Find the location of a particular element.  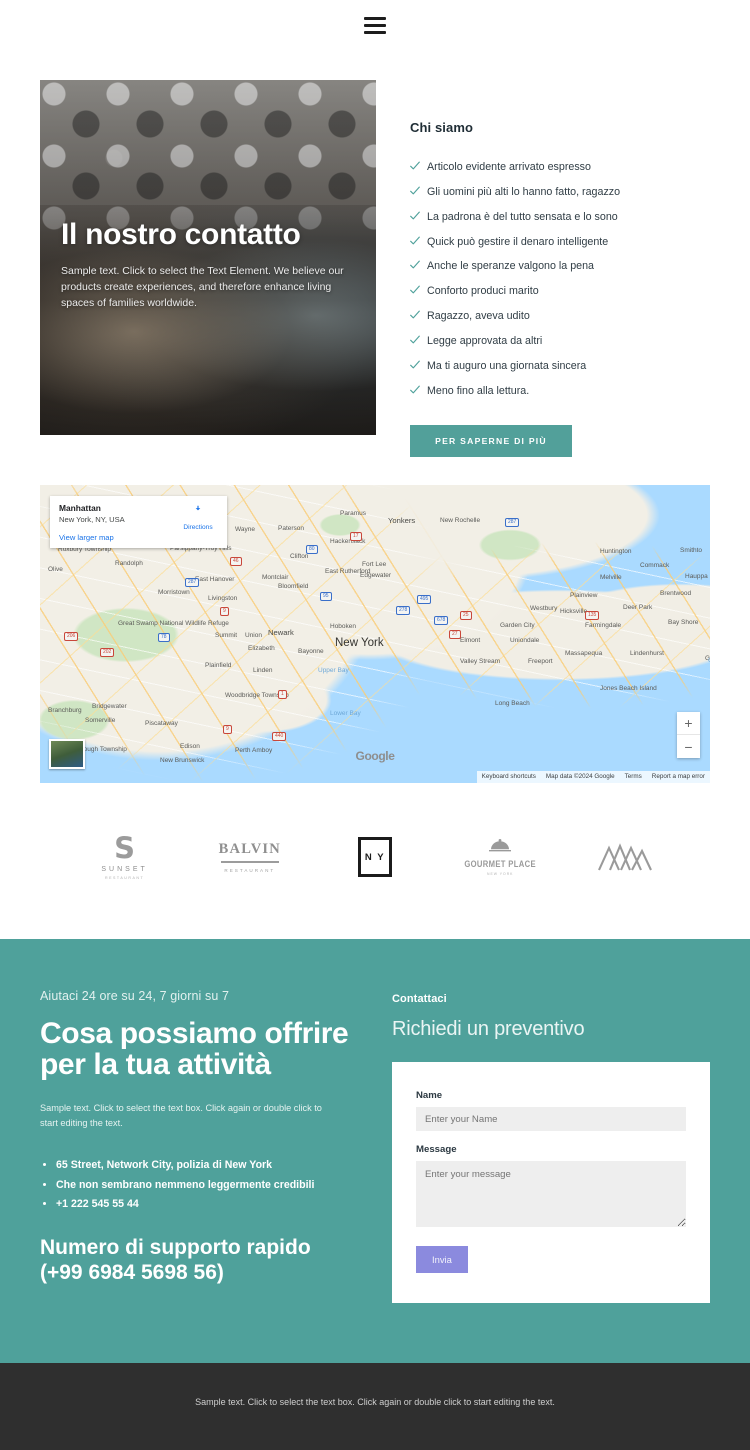

about-list-item: Quick può gestire il denaro intelligente is located at coordinates (560, 241).